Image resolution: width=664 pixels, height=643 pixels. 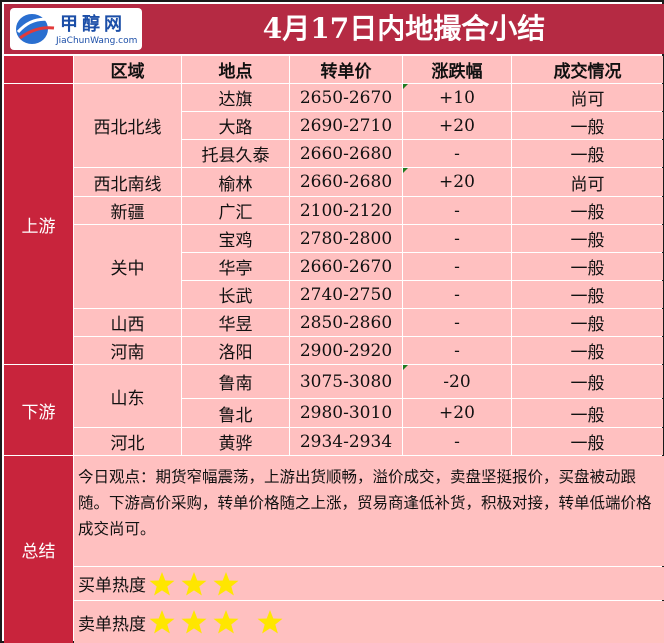 I want to click on table-cell-place: 托县久泰, so click(x=235, y=153).